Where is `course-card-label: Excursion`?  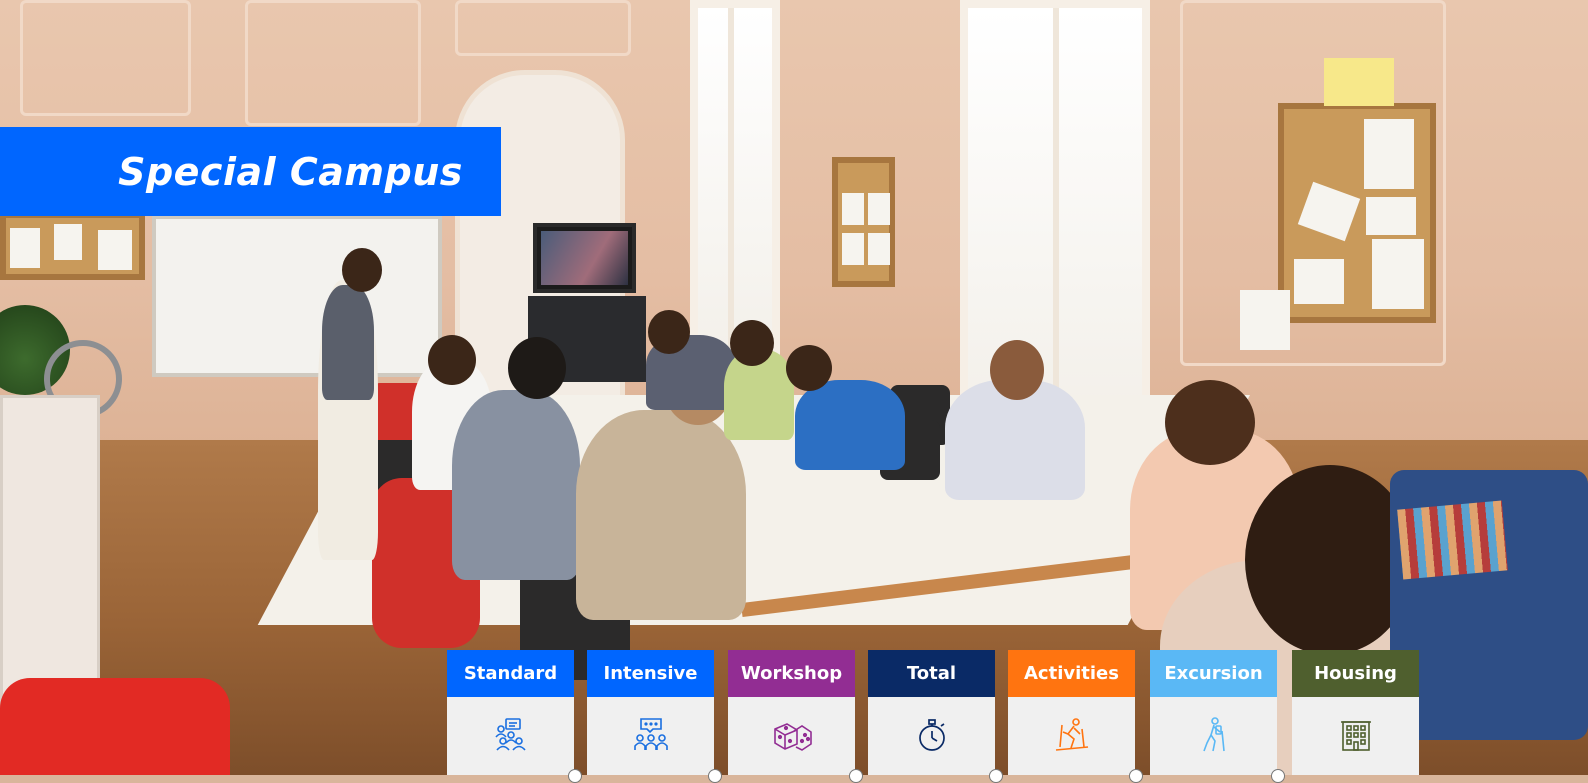
course-card-label: Excursion is located at coordinates (1213, 673).